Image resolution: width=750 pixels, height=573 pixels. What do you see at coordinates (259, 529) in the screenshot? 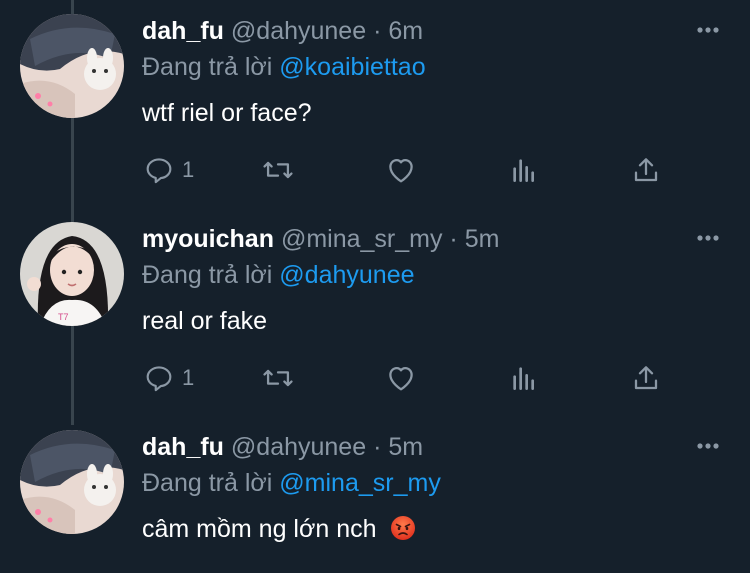
I see `tweet-text-content: câm mồm ng lớn nch` at bounding box center [259, 529].